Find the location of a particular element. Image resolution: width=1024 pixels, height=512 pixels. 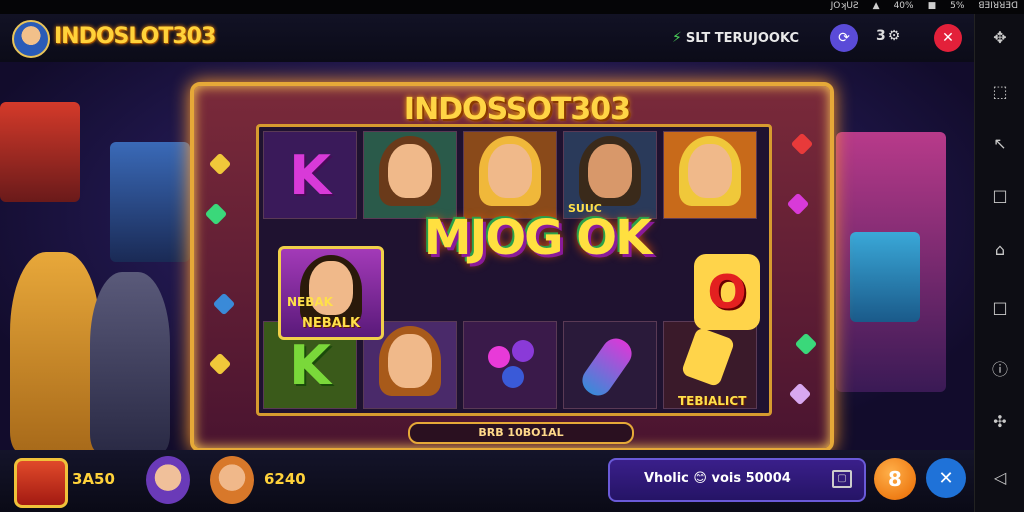

brand-title: INDOSLOT303 is located at coordinates (135, 36).